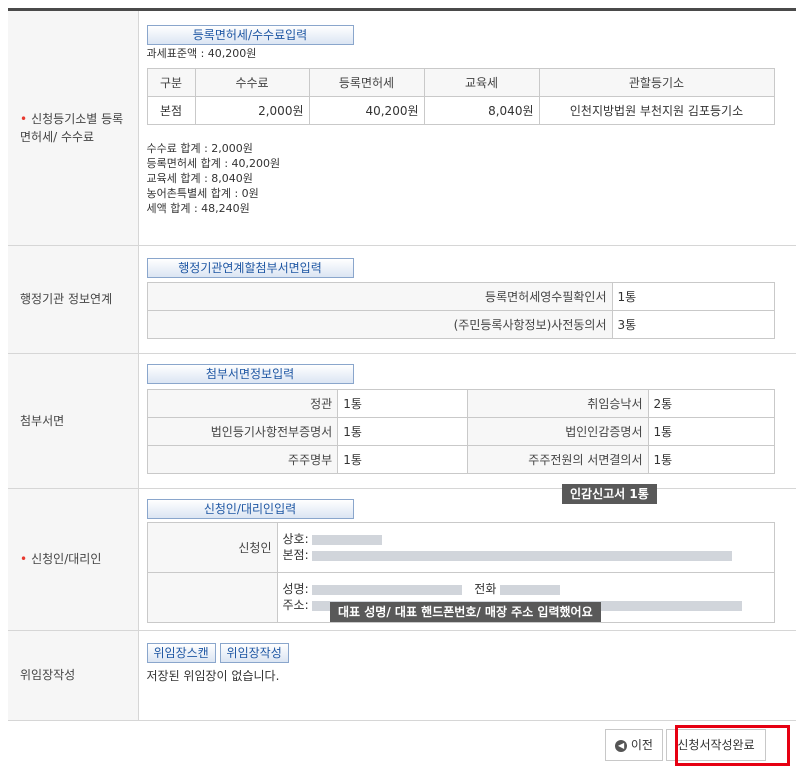 The width and height of the screenshot is (800, 769). What do you see at coordinates (198, 208) in the screenshot?
I see `summary-grand-total: 세액 합계 : 48,240원` at bounding box center [198, 208].